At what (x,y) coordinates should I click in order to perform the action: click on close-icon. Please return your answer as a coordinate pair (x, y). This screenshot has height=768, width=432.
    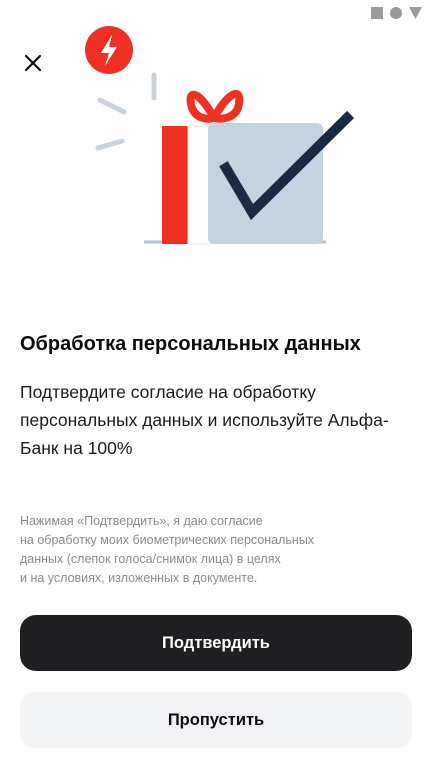
    Looking at the image, I should click on (33, 63).